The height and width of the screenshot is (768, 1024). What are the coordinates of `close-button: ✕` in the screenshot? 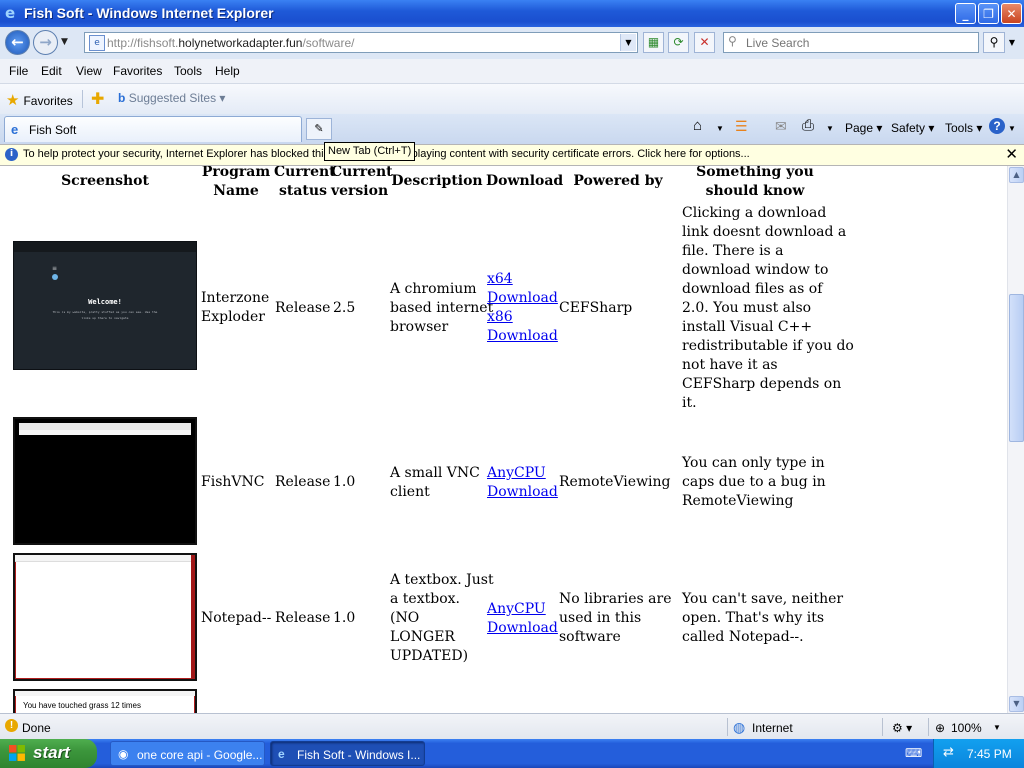 It's located at (1011, 13).